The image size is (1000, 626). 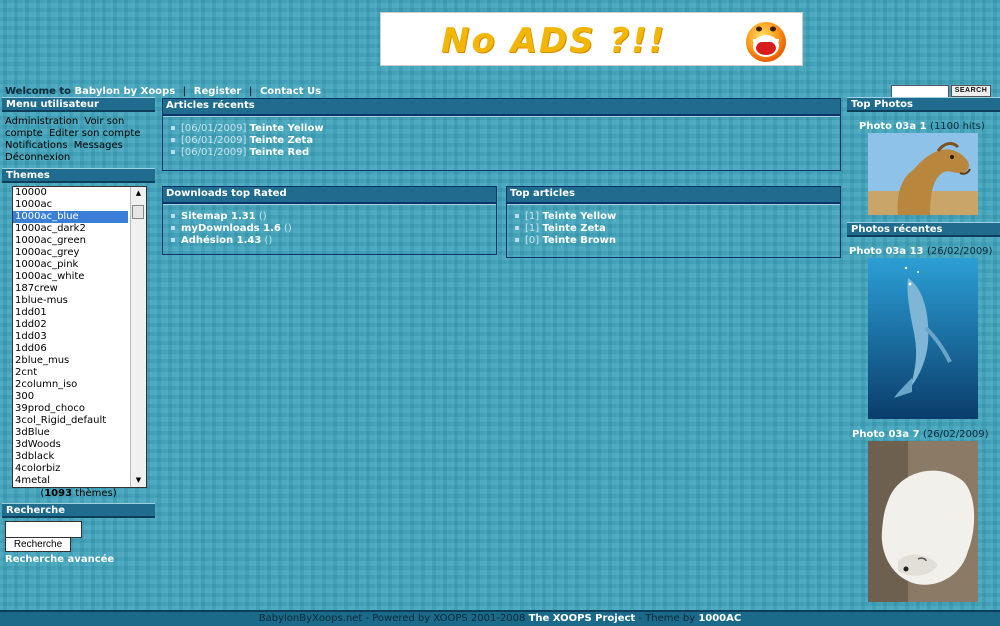 I want to click on list-item: [1] Teinte Yellow, so click(x=677, y=217).